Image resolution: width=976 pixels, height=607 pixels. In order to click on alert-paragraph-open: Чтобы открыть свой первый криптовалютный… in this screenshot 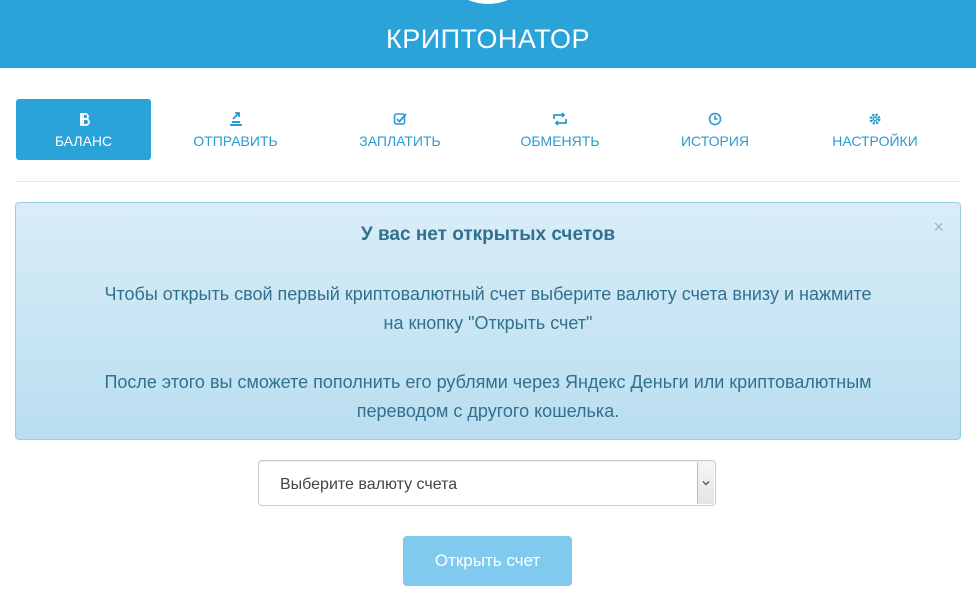, I will do `click(488, 309)`.